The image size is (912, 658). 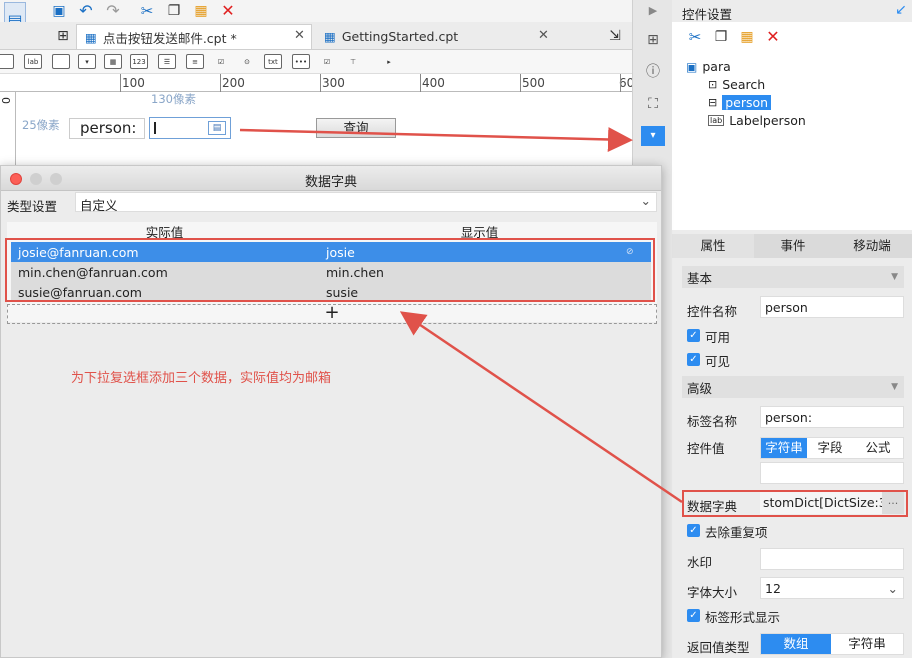 What do you see at coordinates (541, 407) in the screenshot?
I see `arrow-to-rows` at bounding box center [541, 407].